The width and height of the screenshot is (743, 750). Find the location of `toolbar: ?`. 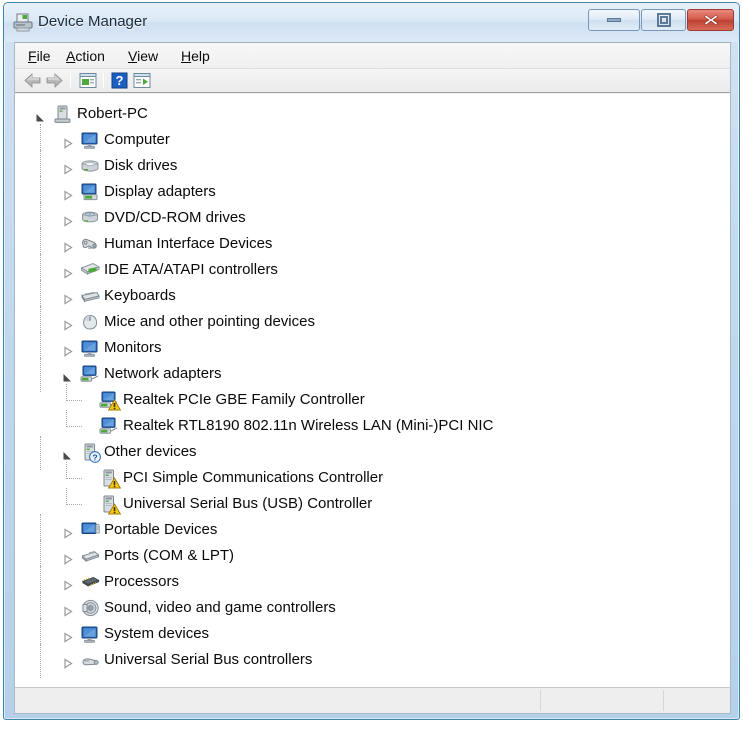

toolbar: ? is located at coordinates (372, 81).